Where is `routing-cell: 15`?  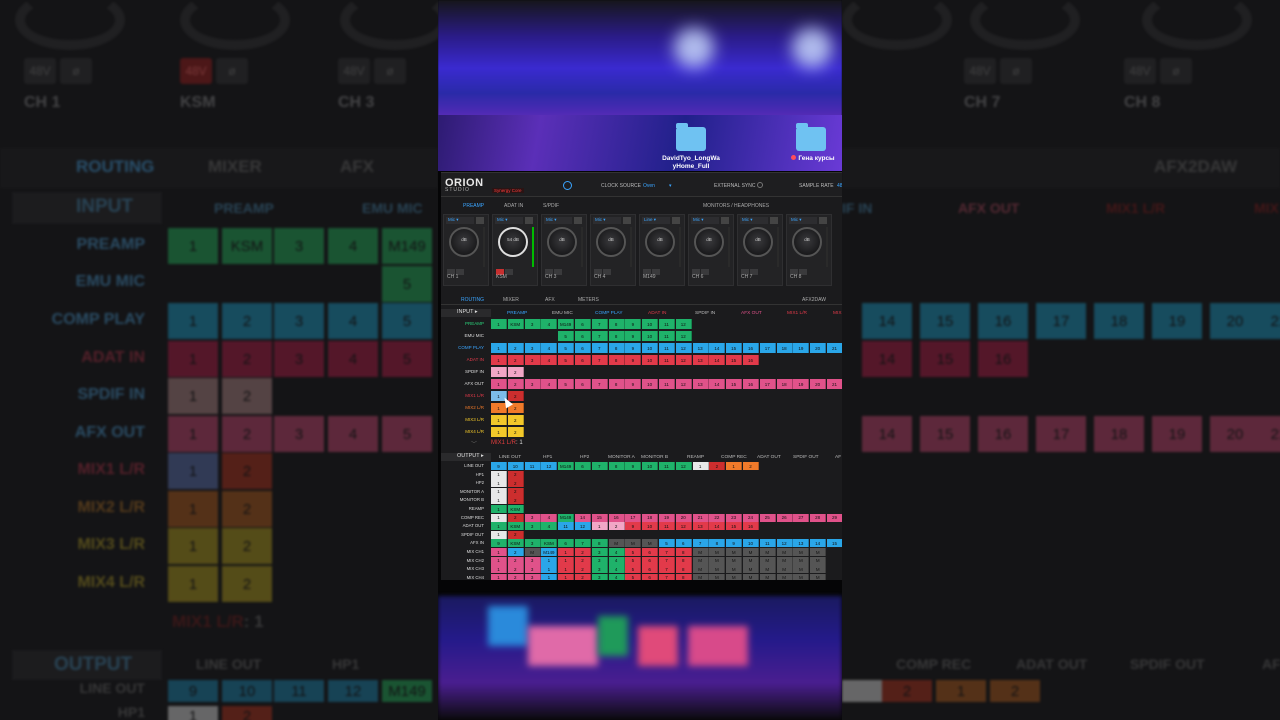
routing-cell: 15 is located at coordinates (834, 543).